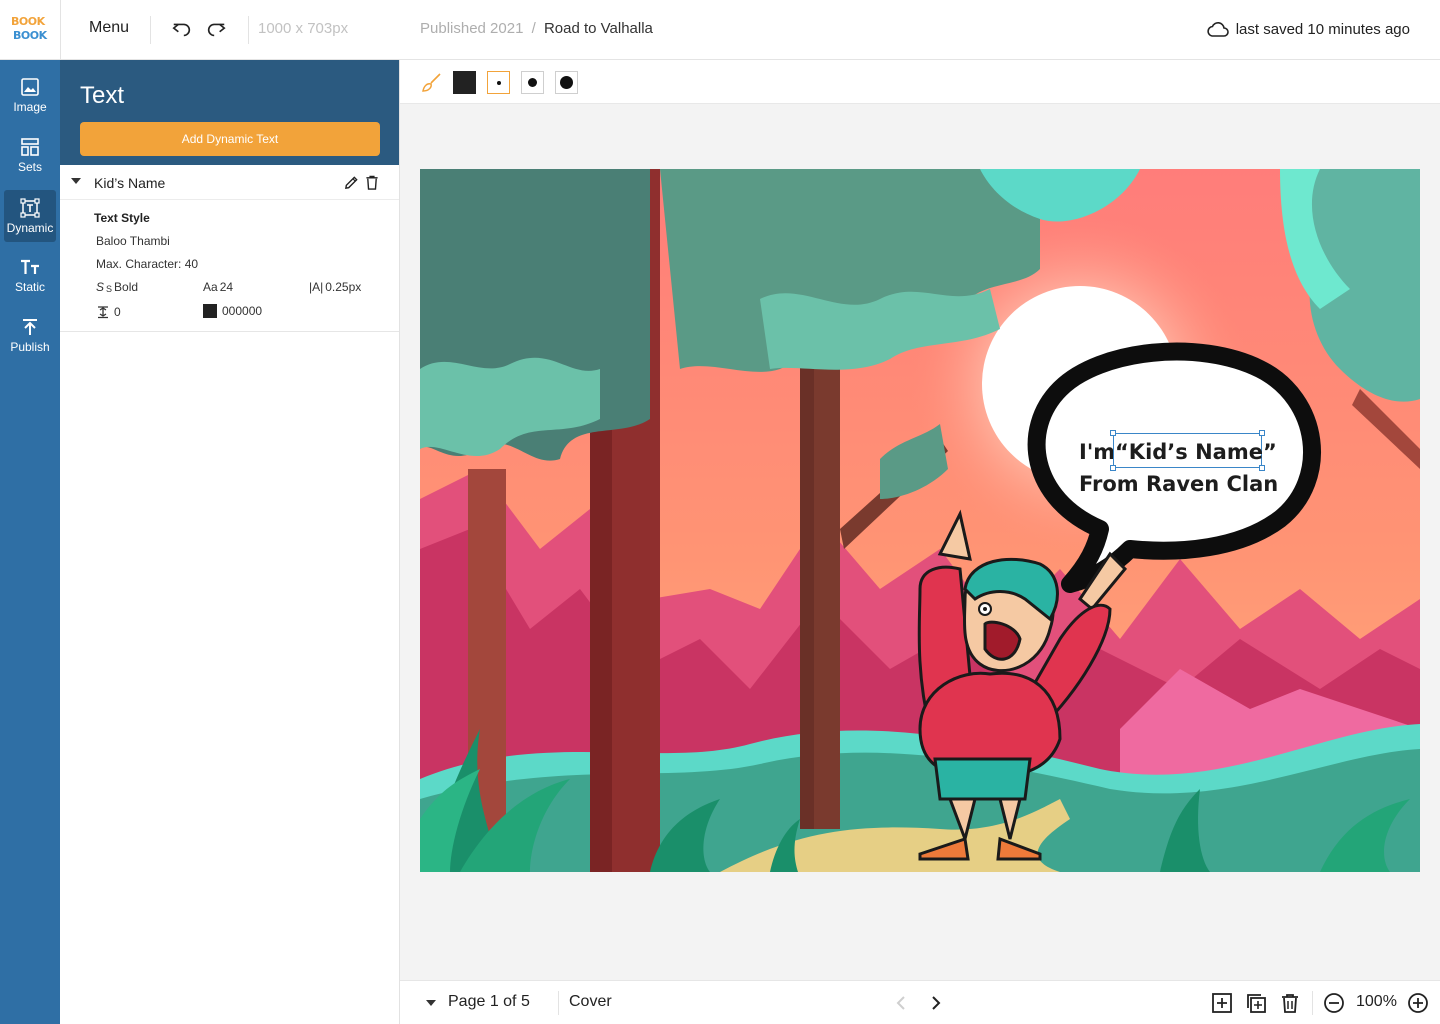 The height and width of the screenshot is (1024, 1440). I want to click on dot-medium-icon, so click(532, 82).